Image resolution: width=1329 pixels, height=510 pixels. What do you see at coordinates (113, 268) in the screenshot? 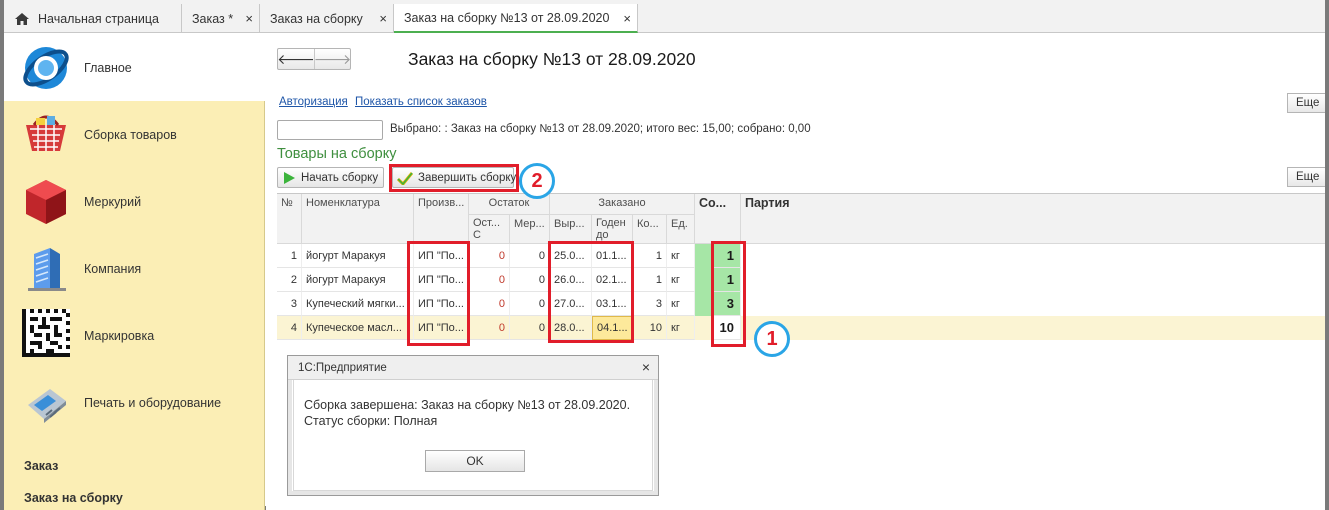
I see `sidebar-item-label: Компания` at bounding box center [113, 268].